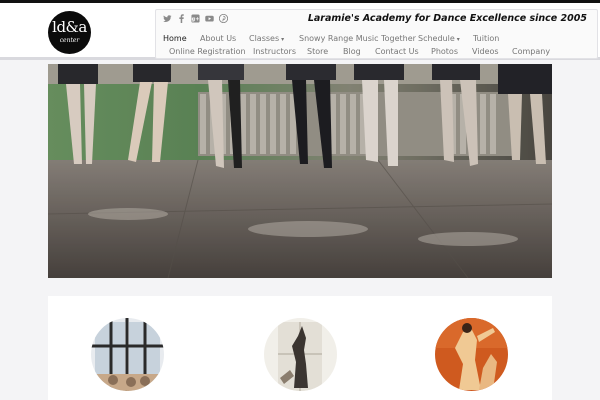 The height and width of the screenshot is (400, 600). I want to click on nav-label: Store, so click(318, 51).